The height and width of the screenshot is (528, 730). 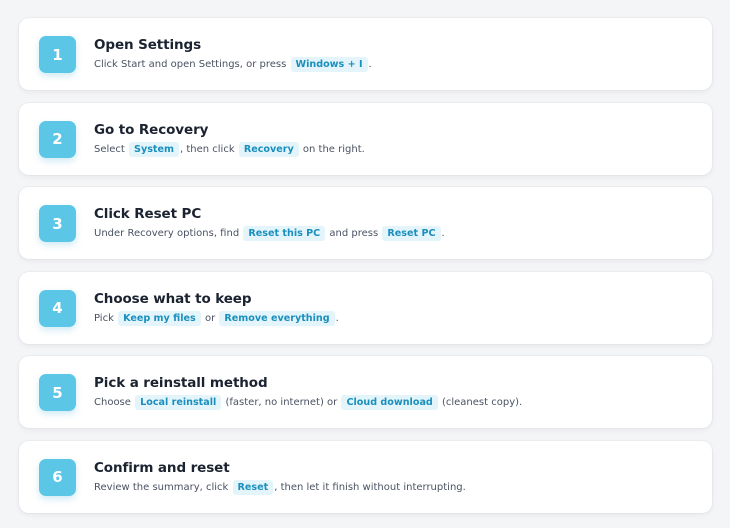 What do you see at coordinates (284, 234) in the screenshot?
I see `step-keyword-chip: Reset this PC` at bounding box center [284, 234].